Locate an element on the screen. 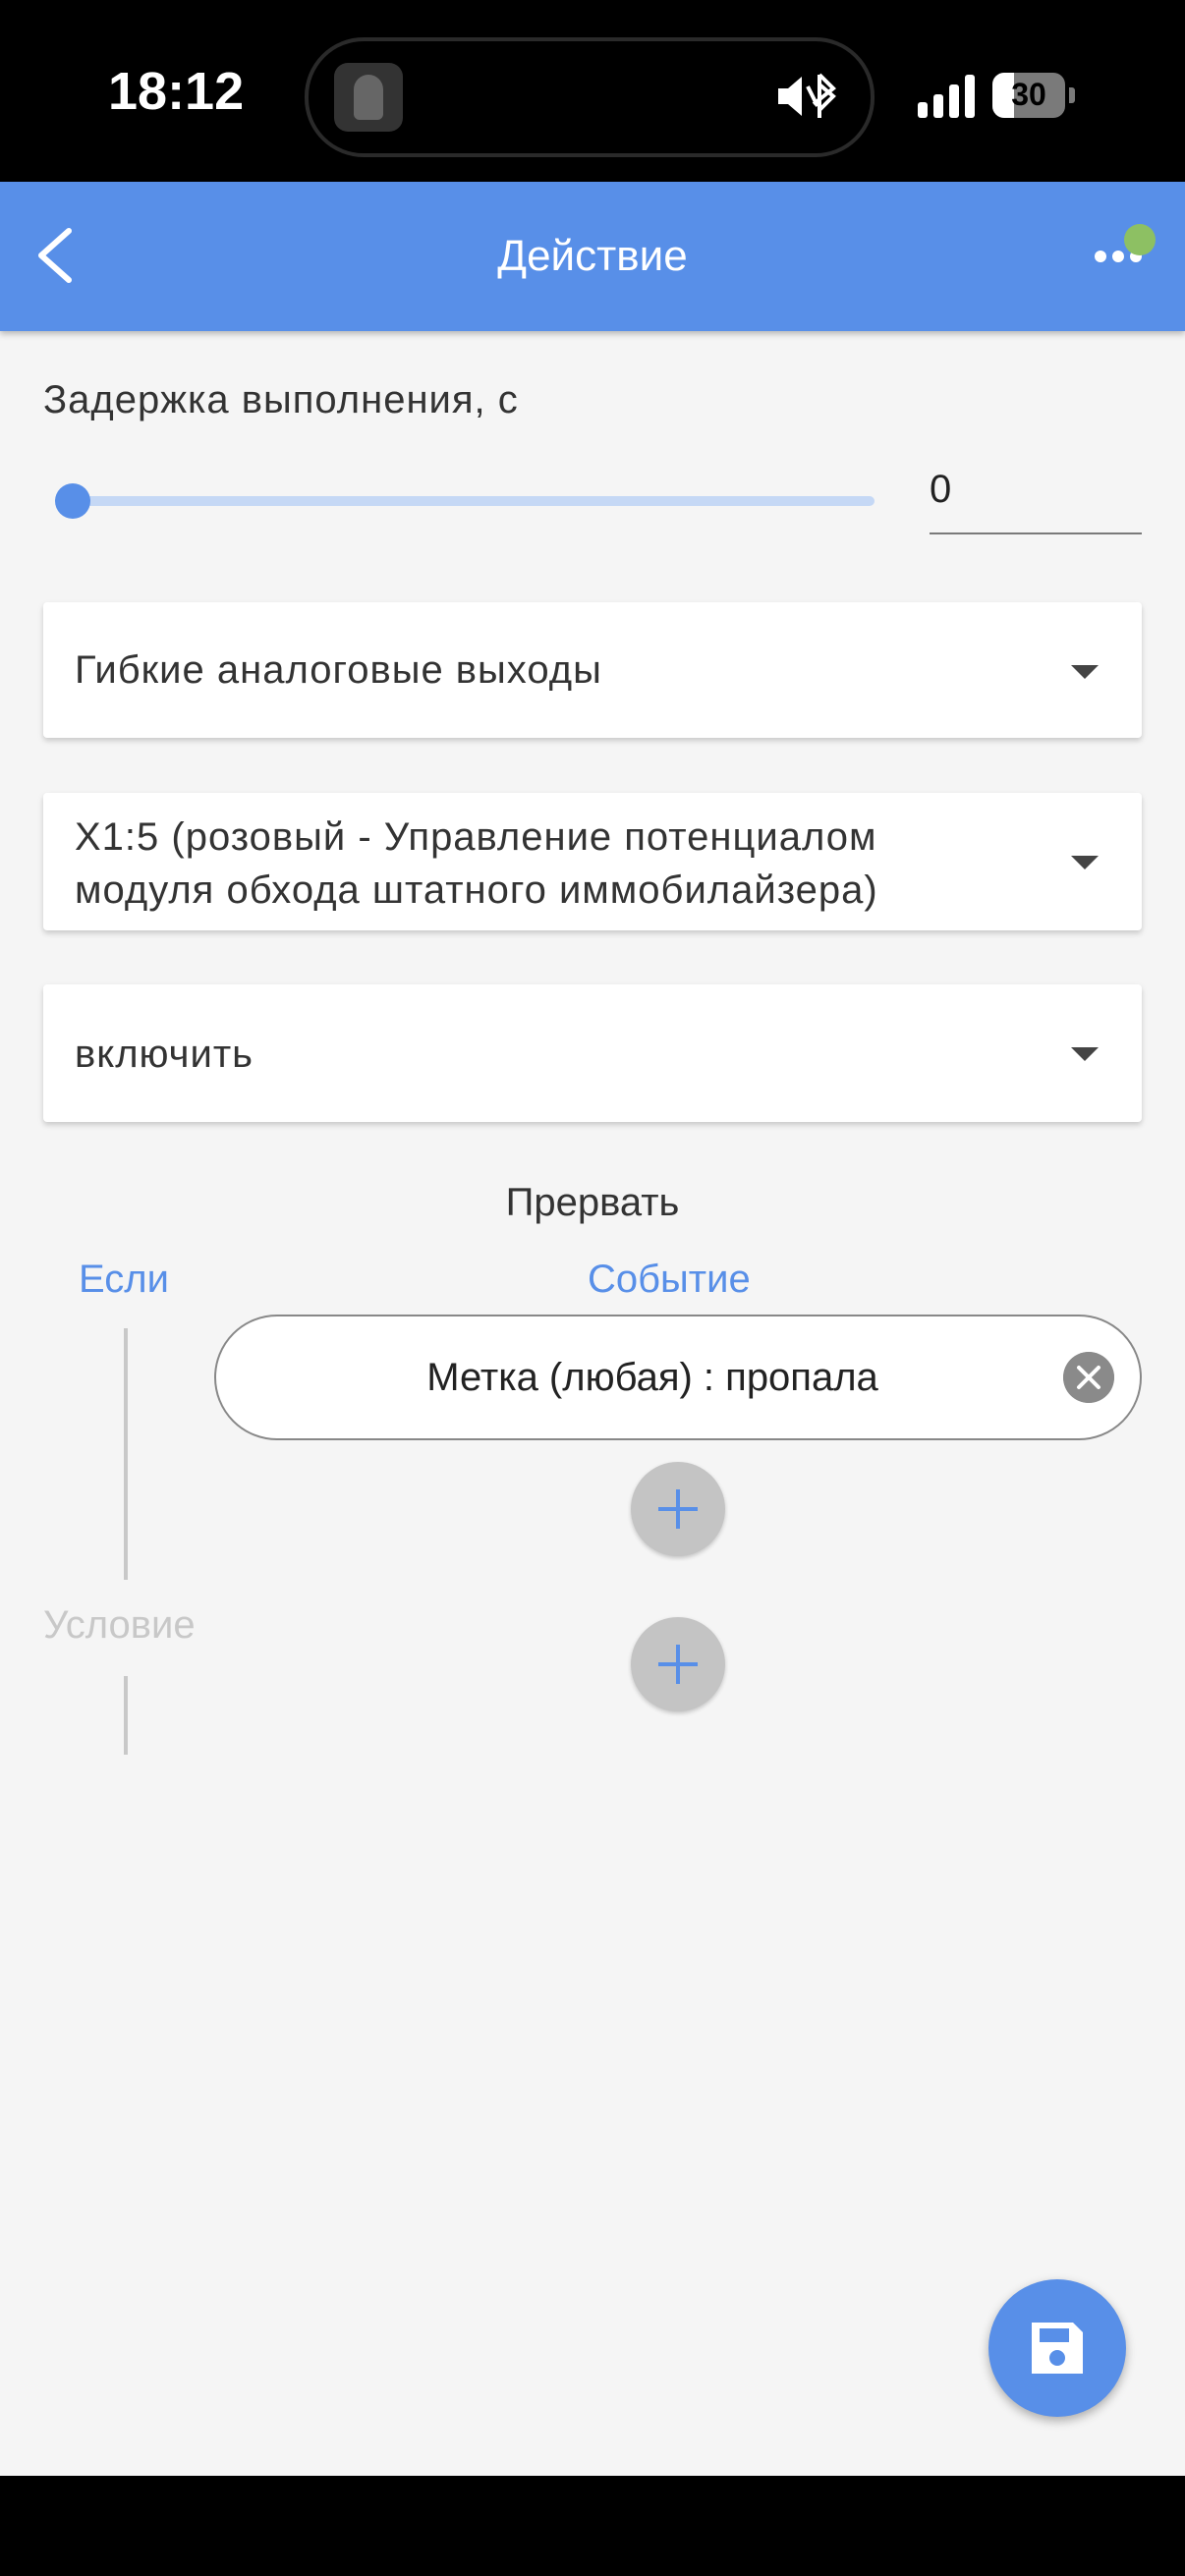 The width and height of the screenshot is (1185, 2576). add-condition-button is located at coordinates (678, 1664).